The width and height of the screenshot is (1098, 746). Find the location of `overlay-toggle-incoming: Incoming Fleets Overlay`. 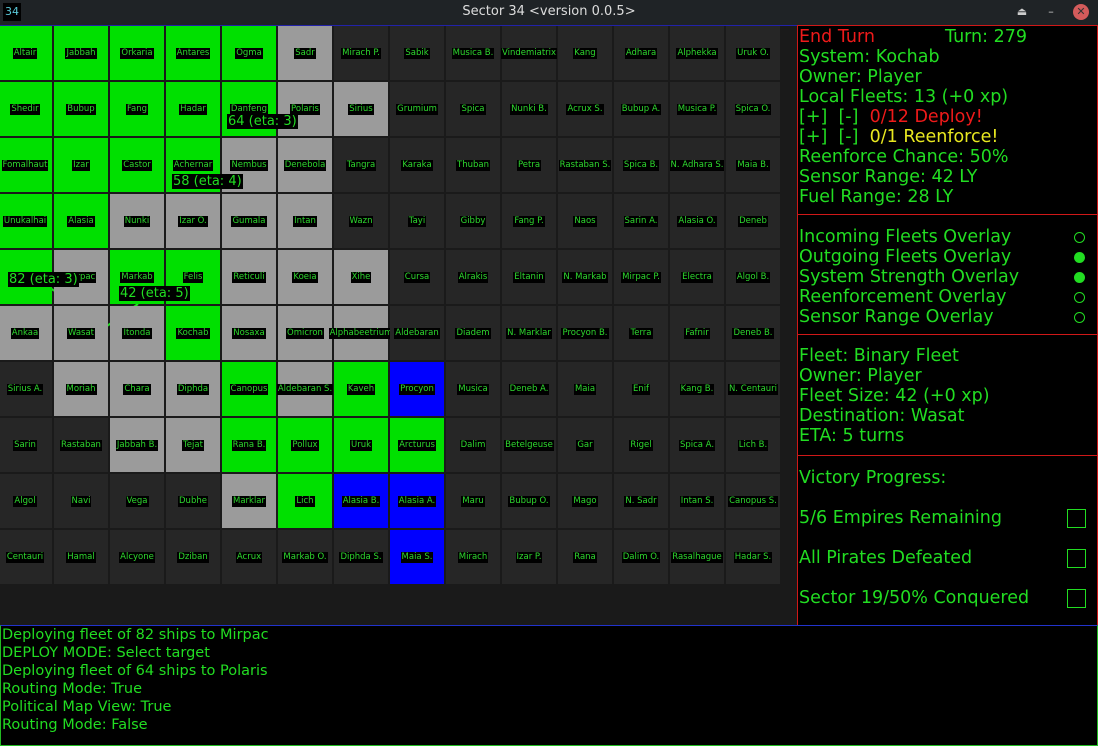

overlay-toggle-incoming: Incoming Fleets Overlay is located at coordinates (948, 237).